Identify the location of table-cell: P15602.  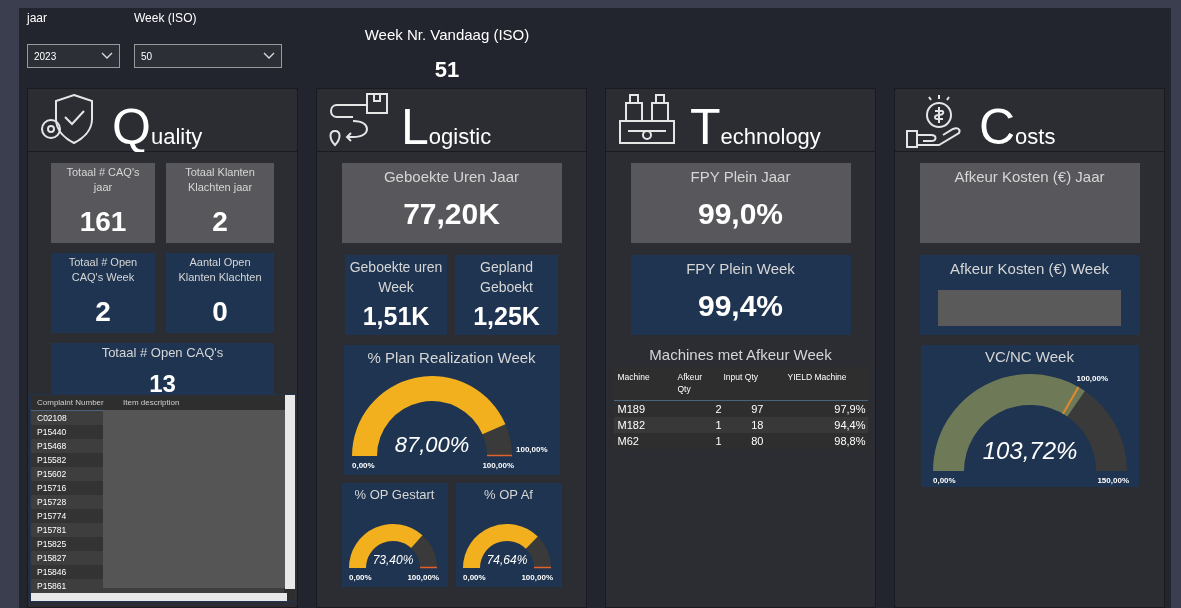
(52, 474).